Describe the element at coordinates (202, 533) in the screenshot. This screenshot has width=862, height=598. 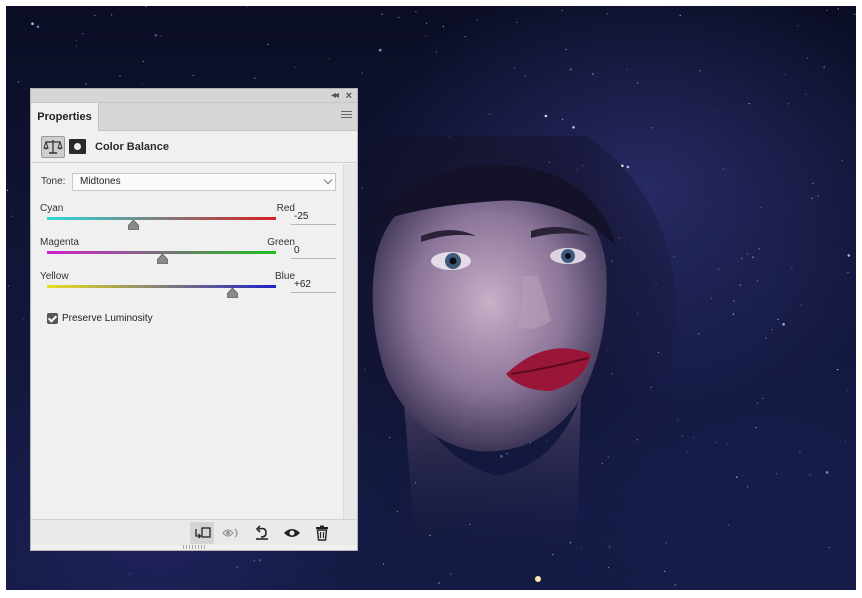
I see `clip-to-layer-icon` at that location.